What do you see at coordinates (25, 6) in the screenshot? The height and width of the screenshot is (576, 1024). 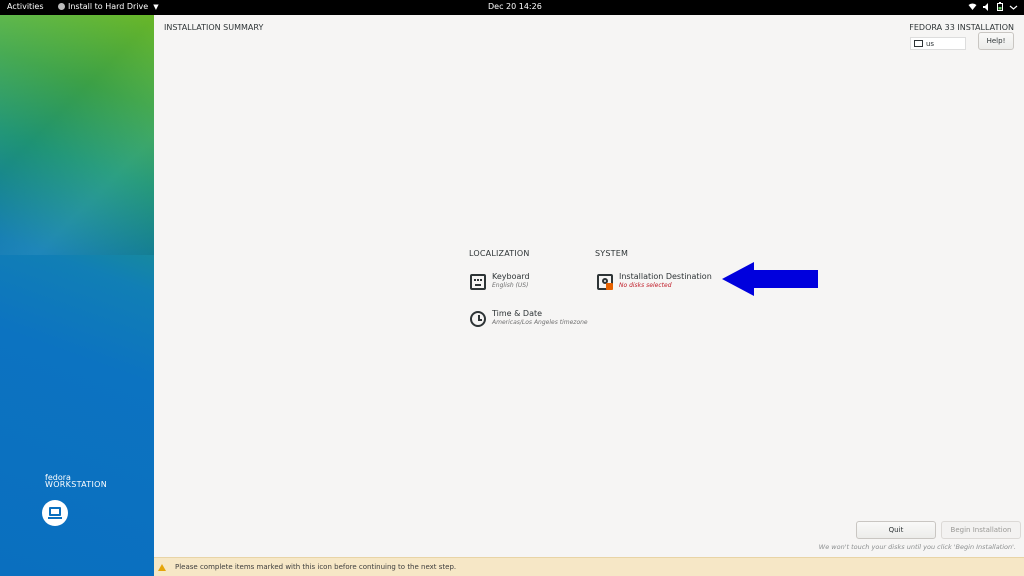 I see `activities-button: Activities` at bounding box center [25, 6].